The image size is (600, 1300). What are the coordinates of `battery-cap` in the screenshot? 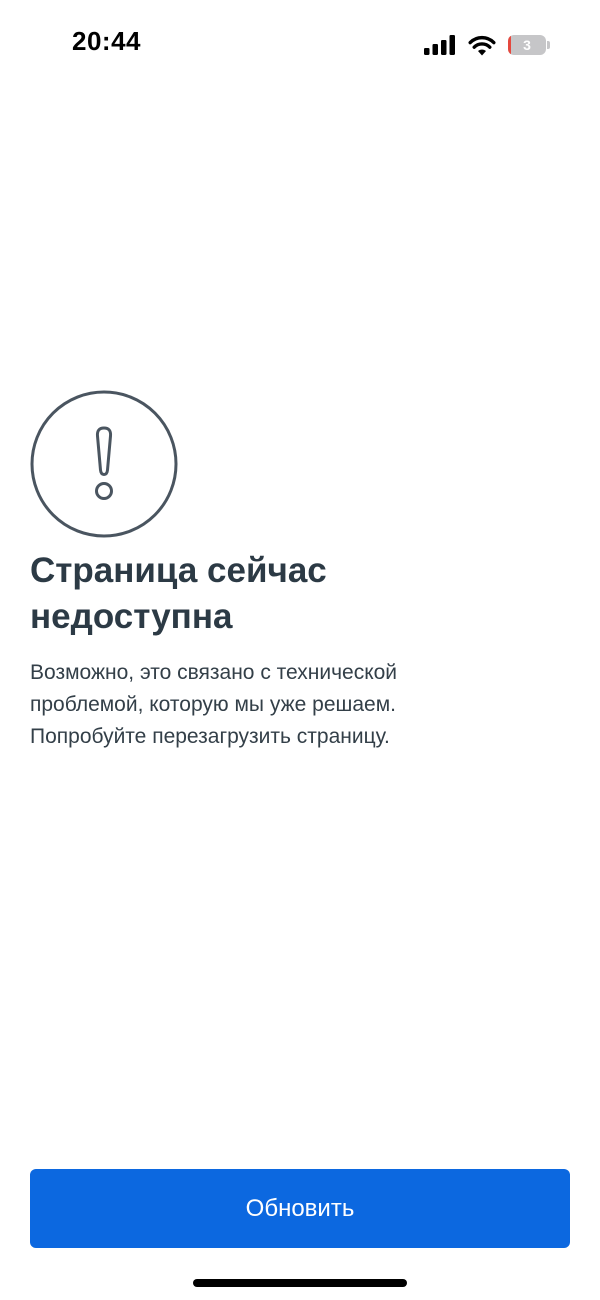 It's located at (548, 45).